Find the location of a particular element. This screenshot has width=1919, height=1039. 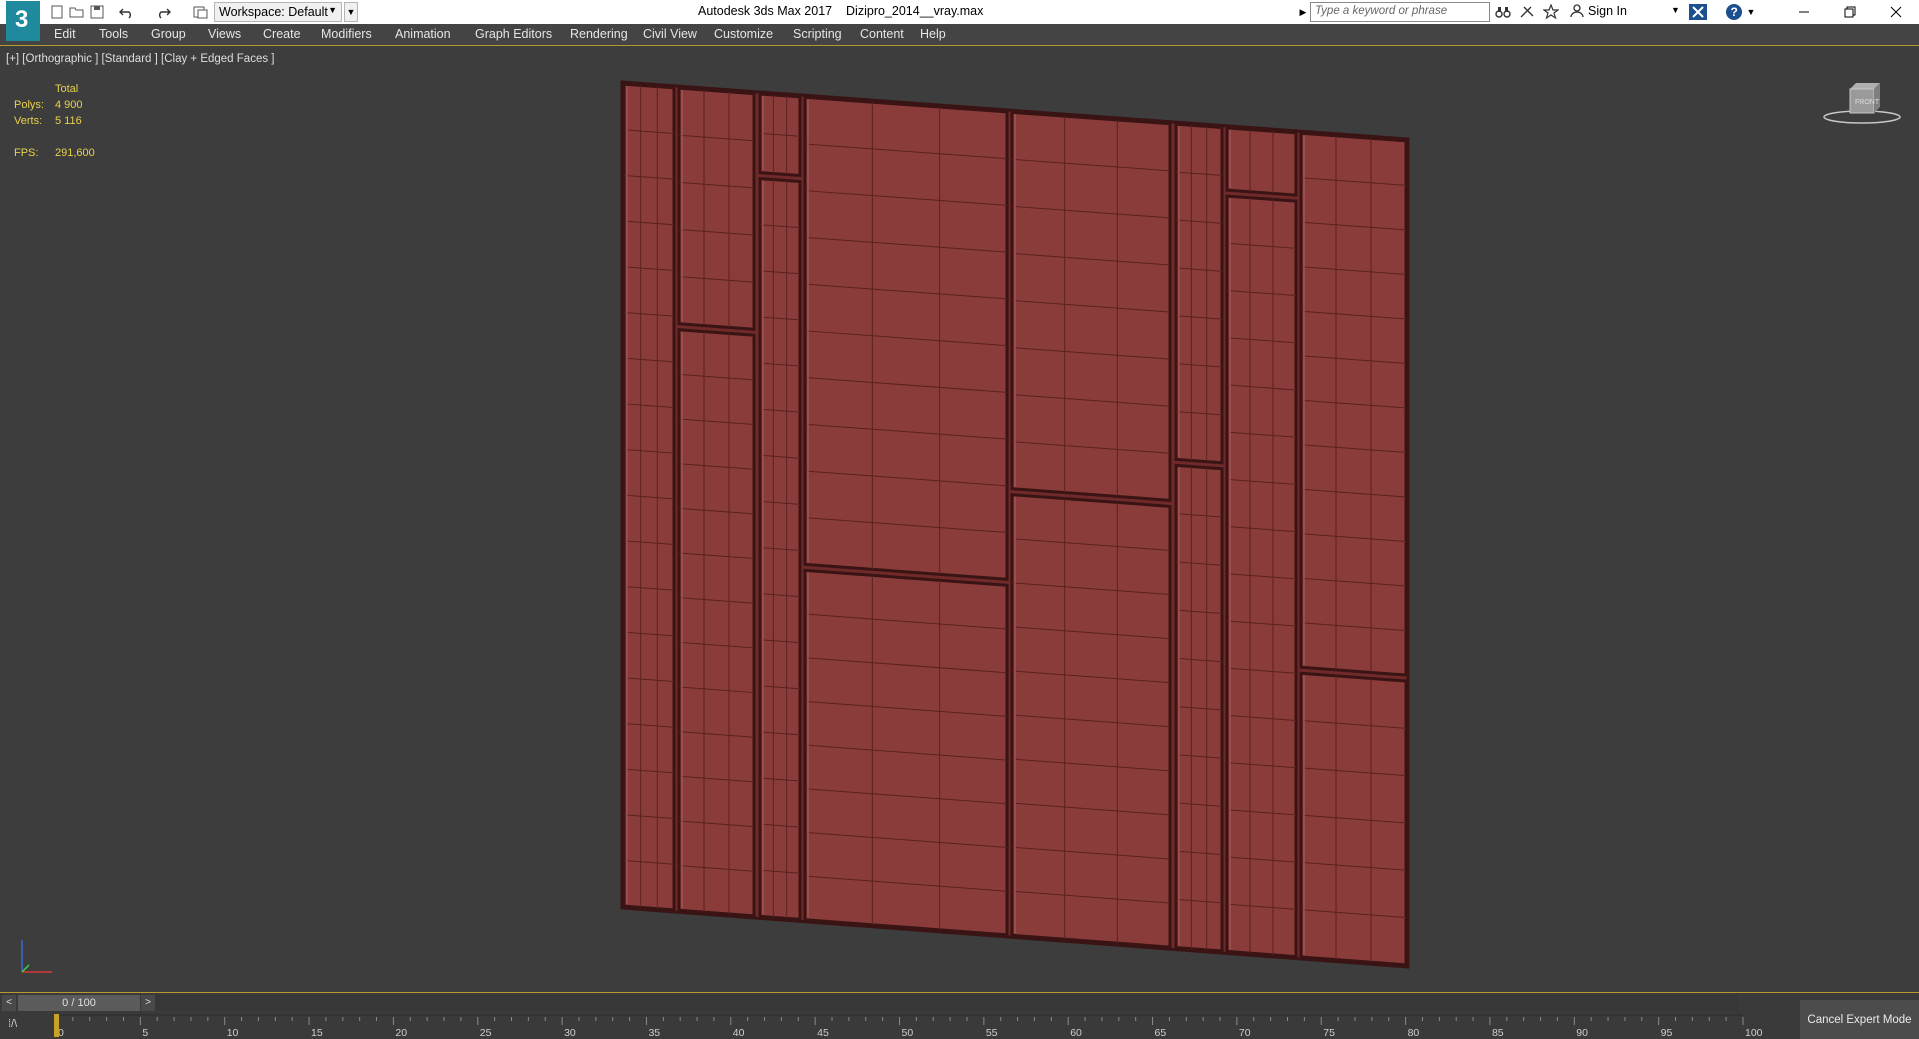

help-icon: ? is located at coordinates (1734, 12).